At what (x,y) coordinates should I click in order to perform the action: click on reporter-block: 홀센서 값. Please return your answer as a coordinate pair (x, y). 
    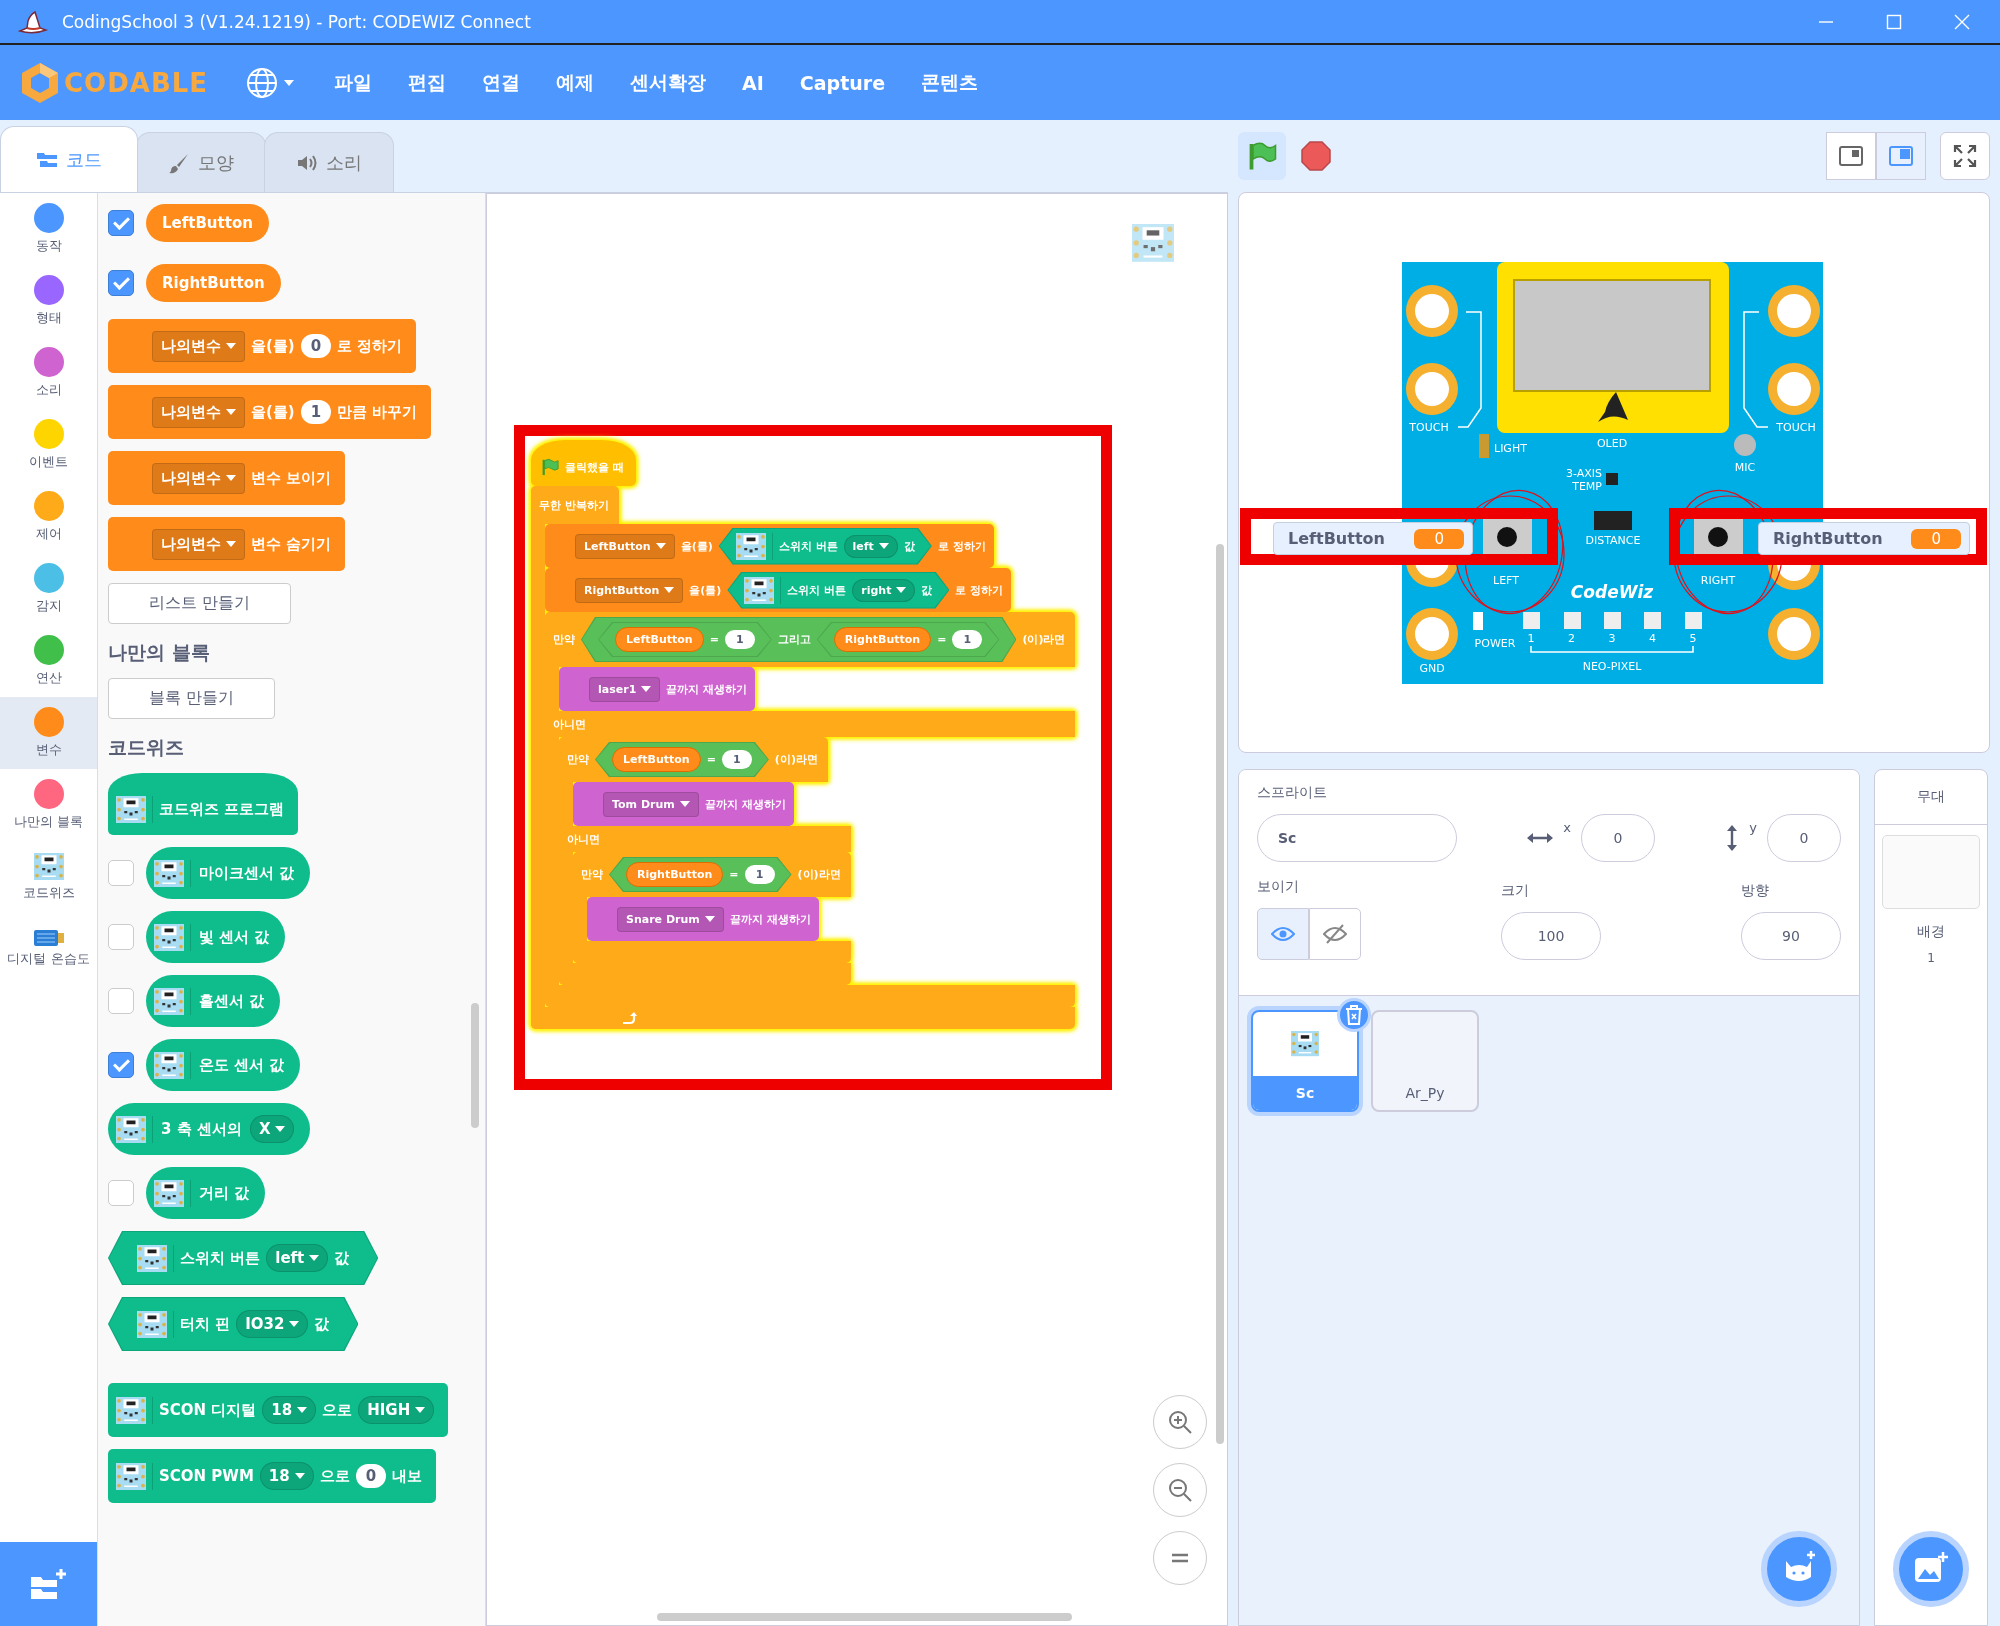
    Looking at the image, I should click on (213, 1001).